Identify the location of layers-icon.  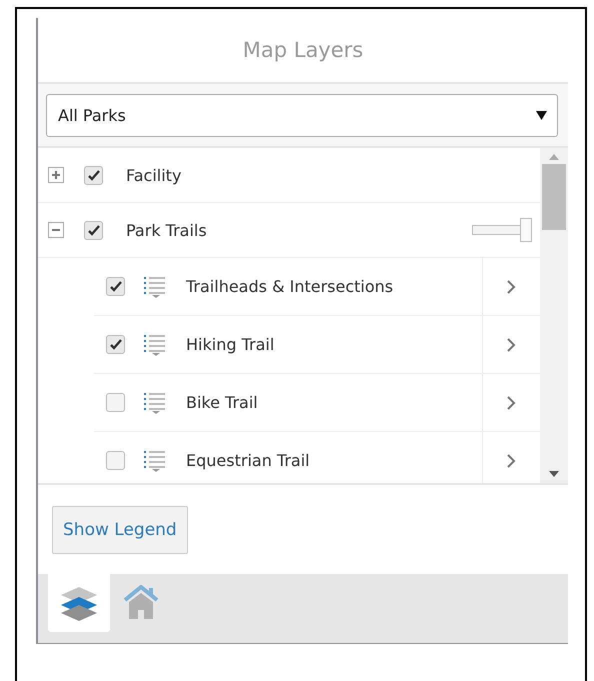
(79, 603).